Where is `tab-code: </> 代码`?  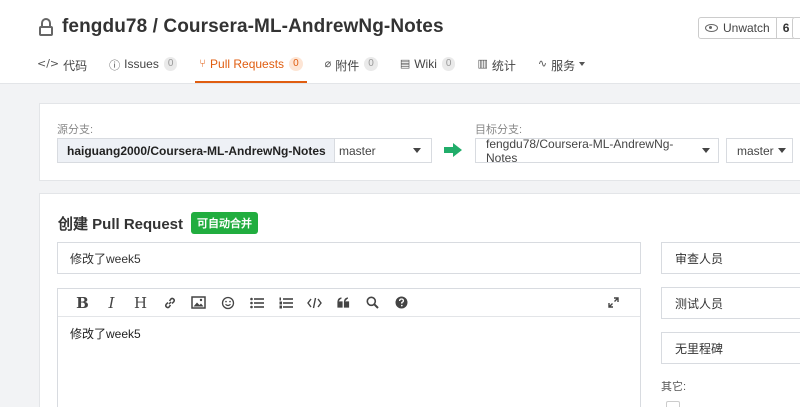 tab-code: </> 代码 is located at coordinates (62, 68).